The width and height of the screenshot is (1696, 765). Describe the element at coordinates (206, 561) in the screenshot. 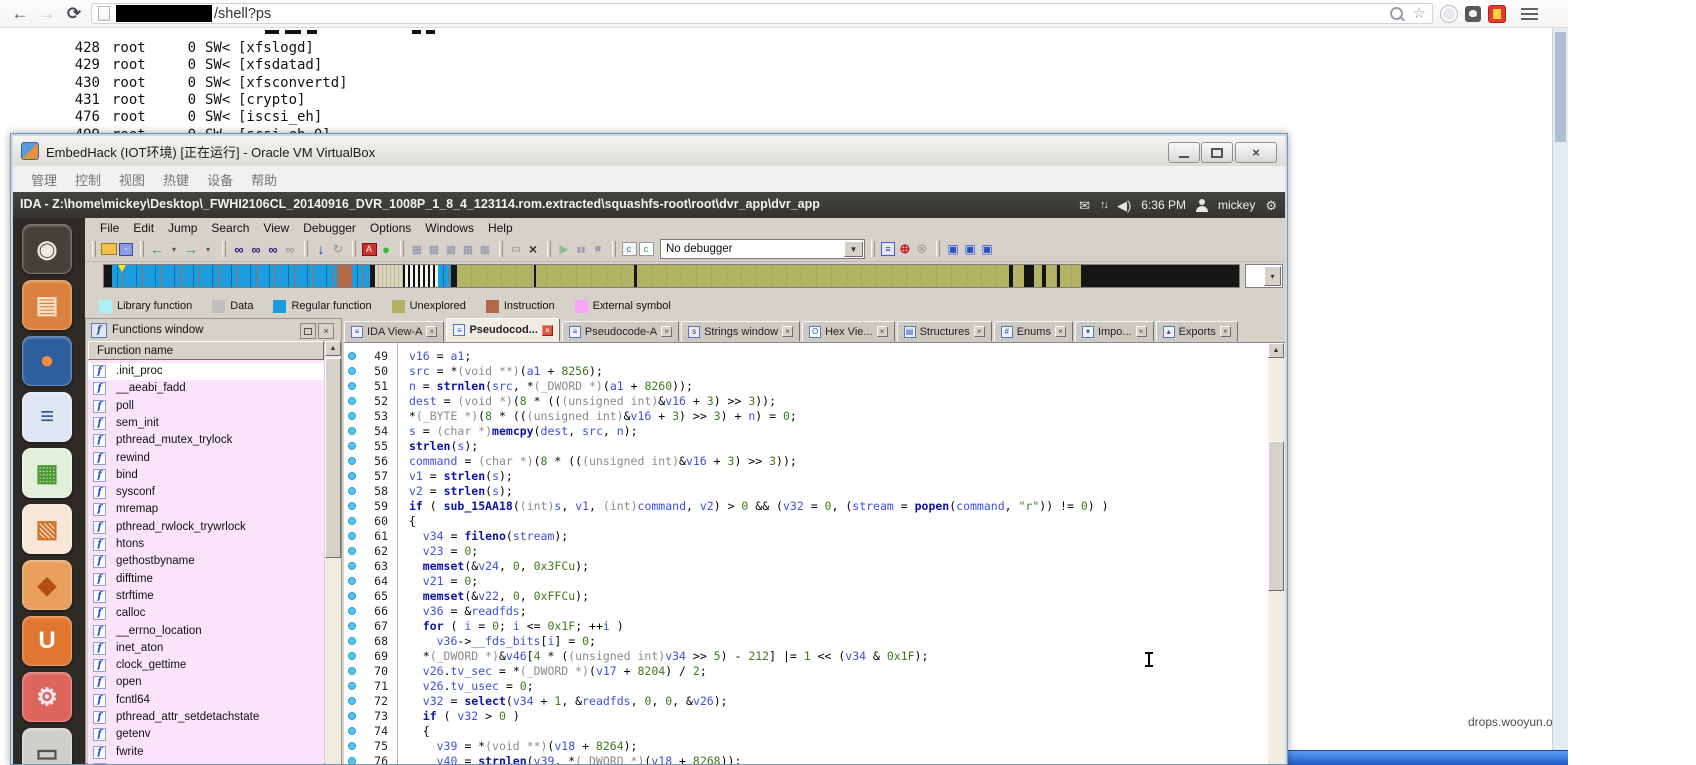

I see `function-row: f gethostbyname` at that location.